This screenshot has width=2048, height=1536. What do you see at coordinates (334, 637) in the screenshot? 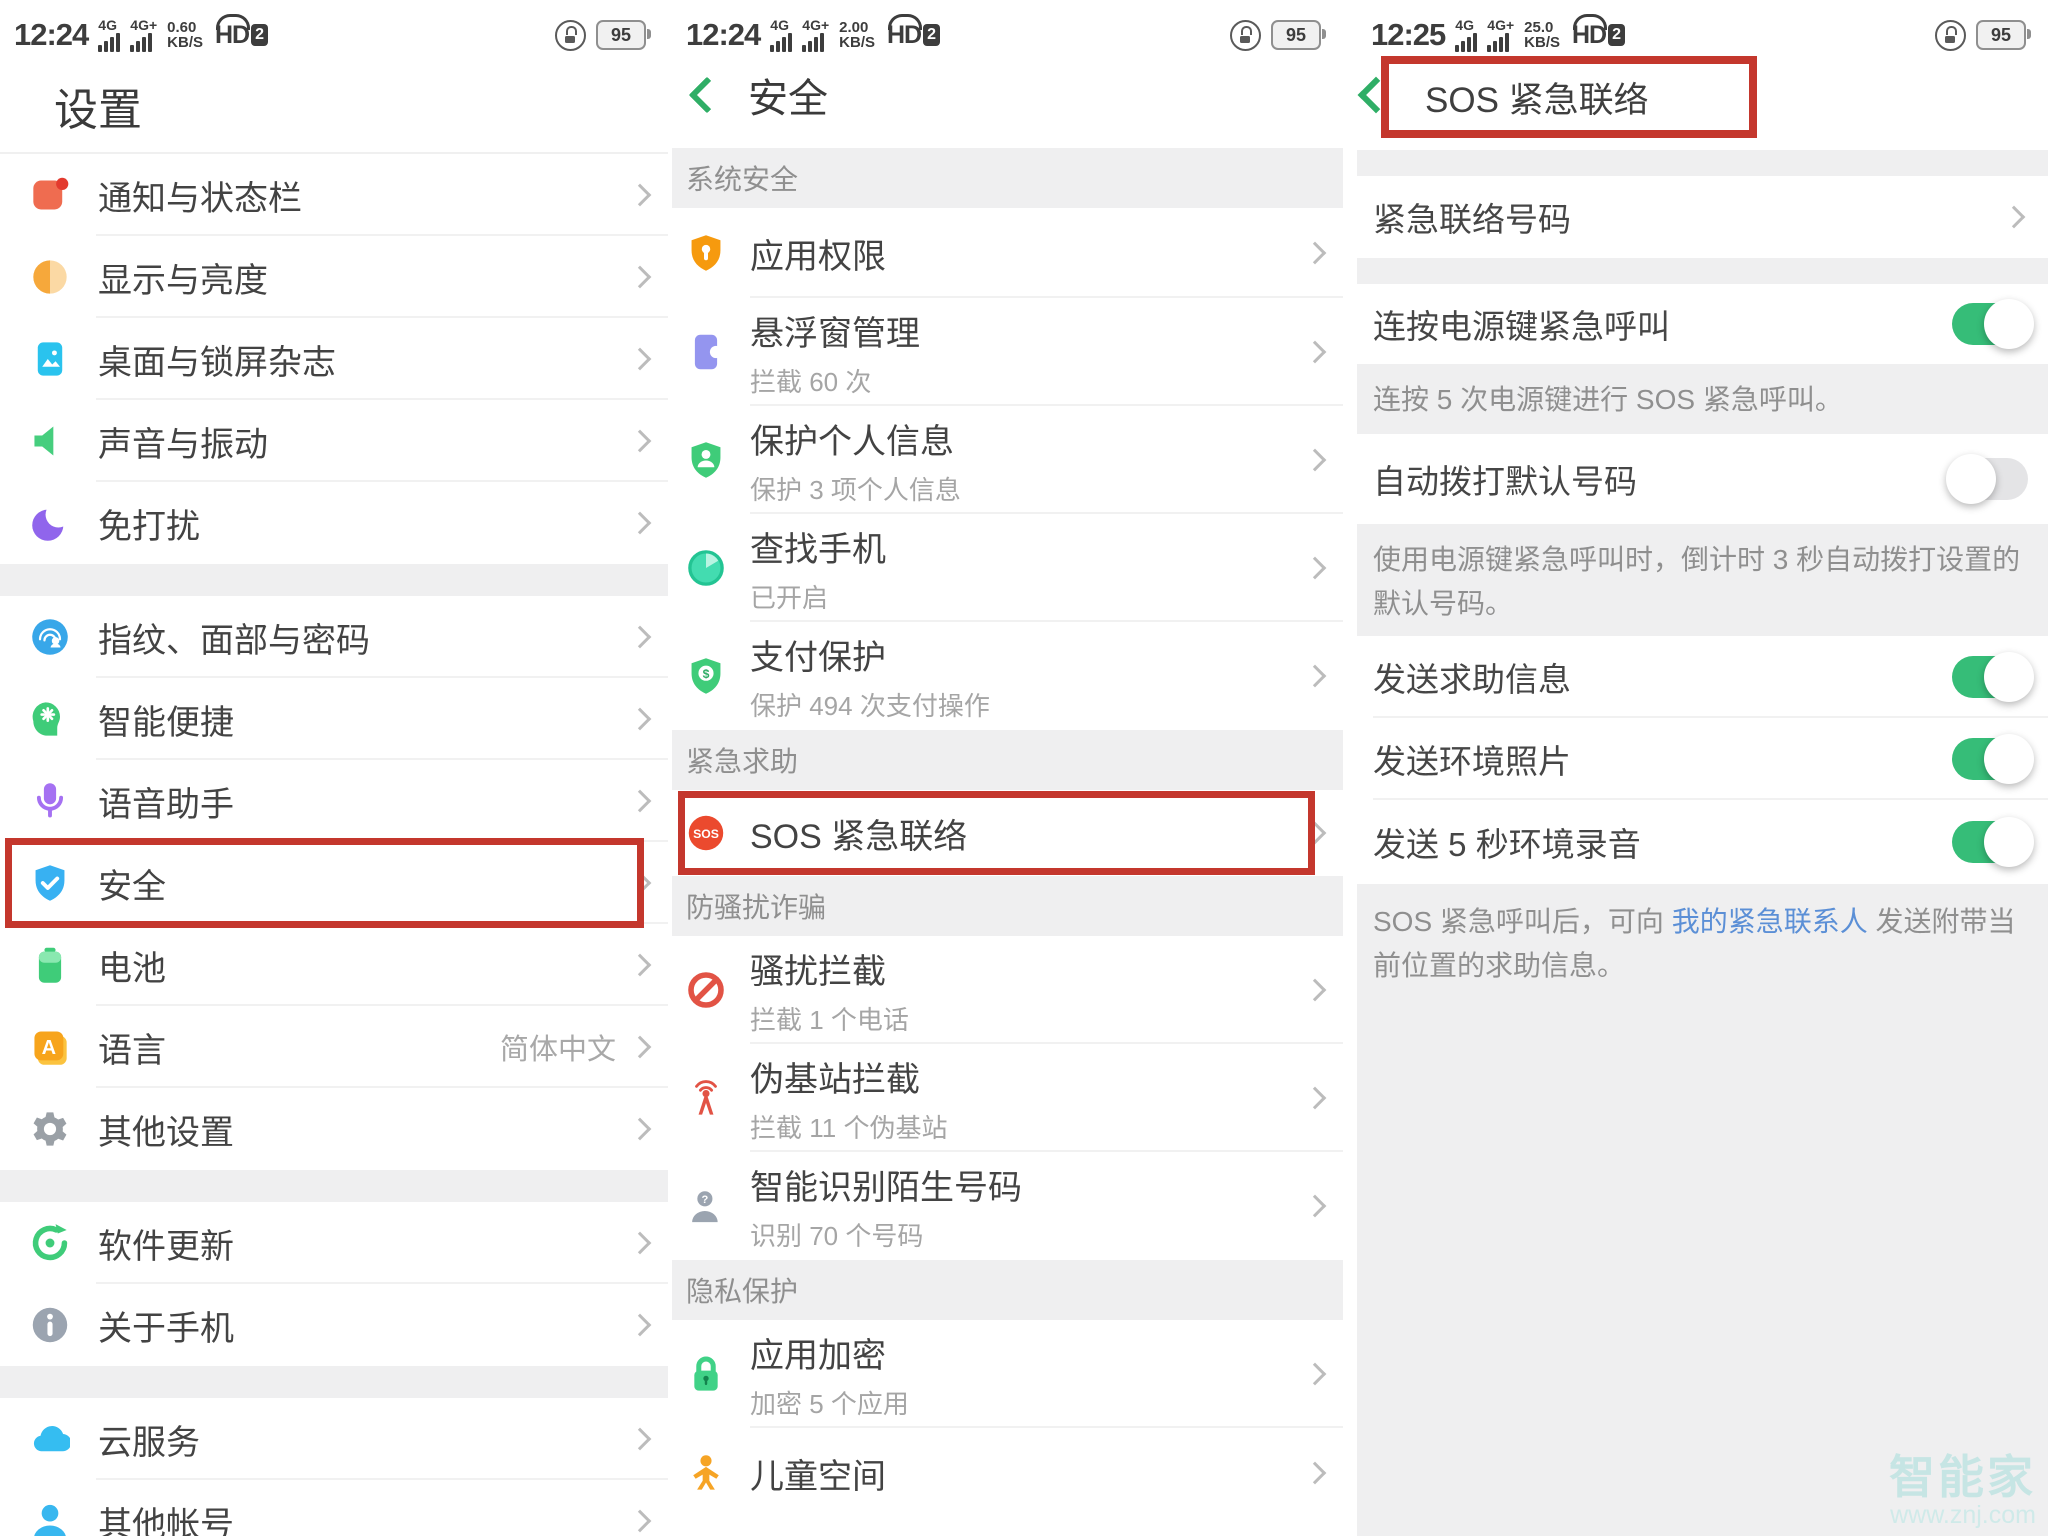
I see `settings-item: 指纹、面部与密码` at bounding box center [334, 637].